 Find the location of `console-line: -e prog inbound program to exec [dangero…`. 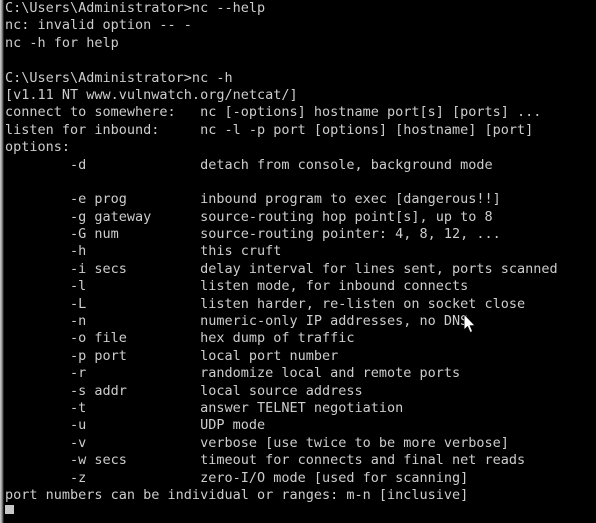

console-line: -e prog inbound program to exec [dangero… is located at coordinates (253, 199).